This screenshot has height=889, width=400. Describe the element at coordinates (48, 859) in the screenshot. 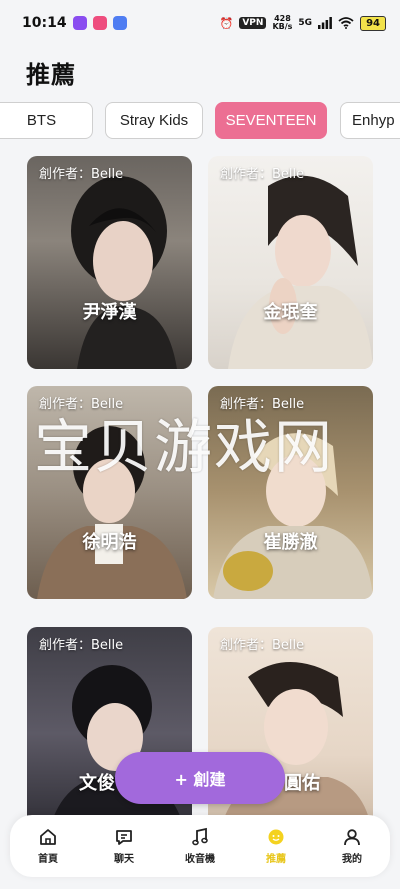

I see `nav-label: 首頁` at that location.